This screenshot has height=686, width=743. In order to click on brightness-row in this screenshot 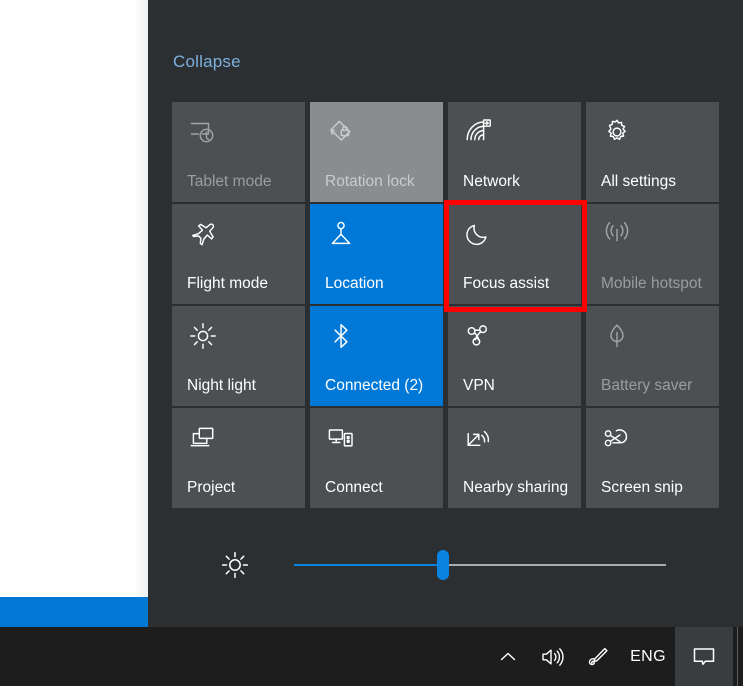, I will do `click(468, 565)`.